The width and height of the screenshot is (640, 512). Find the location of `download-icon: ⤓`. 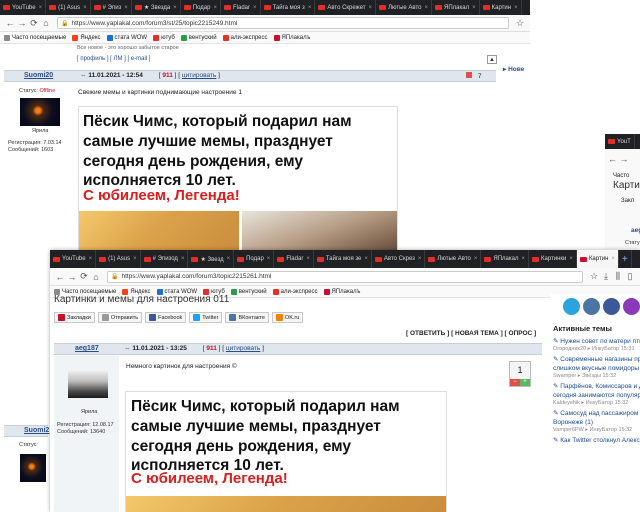

download-icon: ⤓ is located at coordinates (606, 276).